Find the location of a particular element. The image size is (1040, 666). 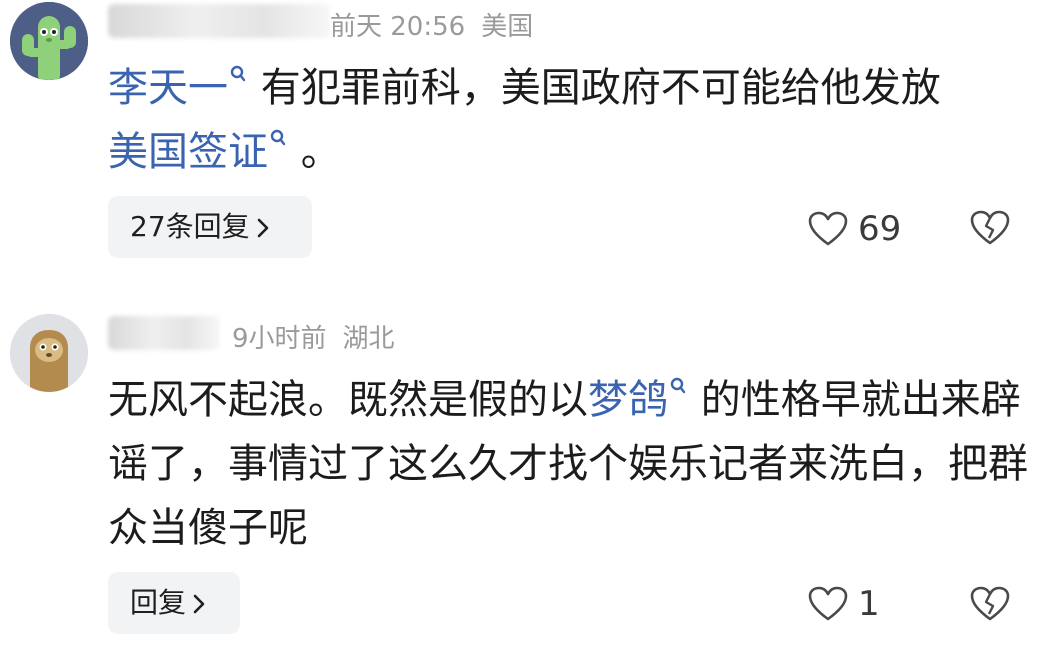

keyword-link: 美国签证 is located at coordinates (188, 152).